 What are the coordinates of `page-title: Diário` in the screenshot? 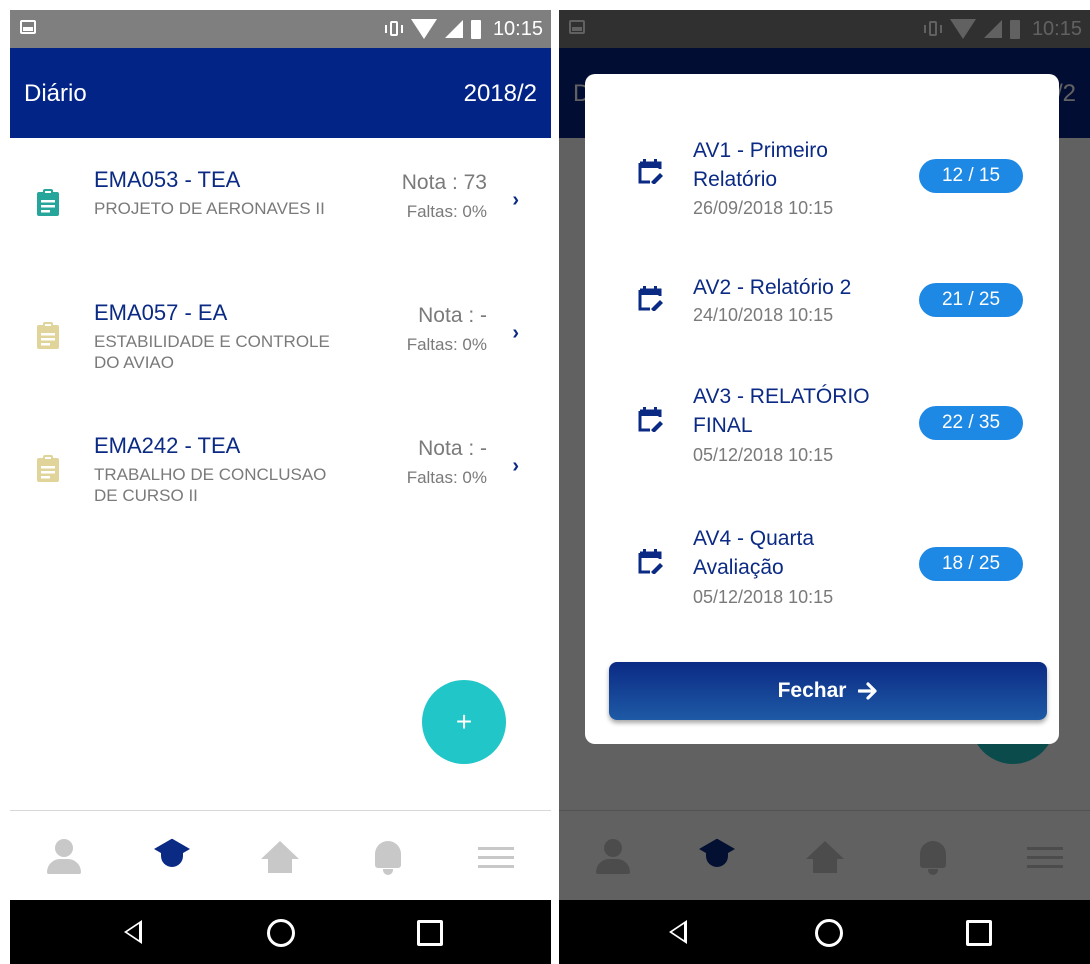 It's located at (55, 93).